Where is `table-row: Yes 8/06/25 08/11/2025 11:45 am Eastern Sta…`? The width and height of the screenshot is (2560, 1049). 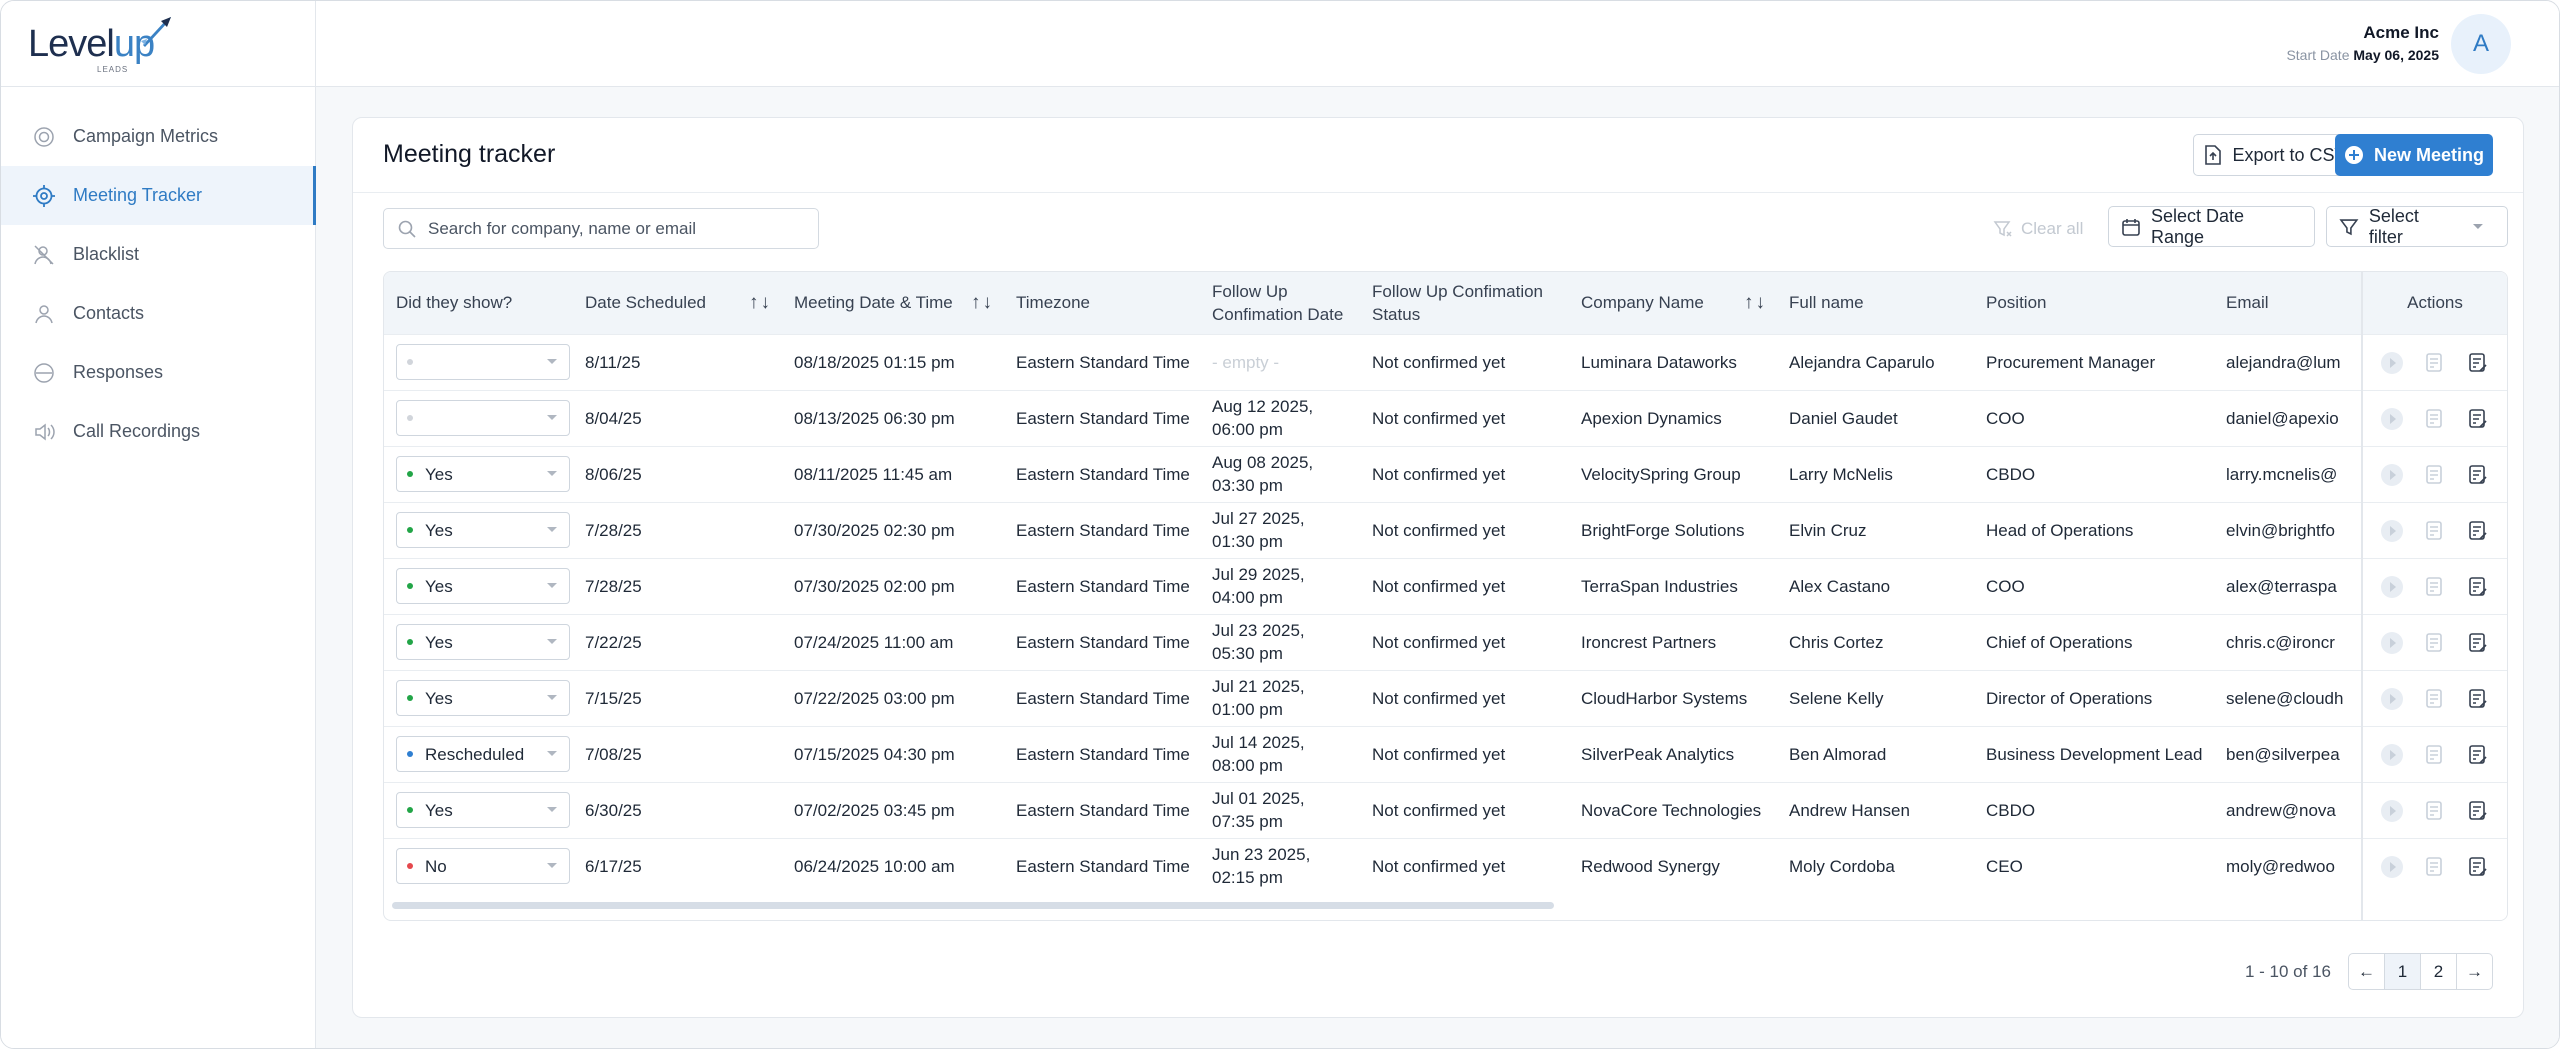
table-row: Yes 8/06/25 08/11/2025 11:45 am Eastern Sta… is located at coordinates (1445, 474).